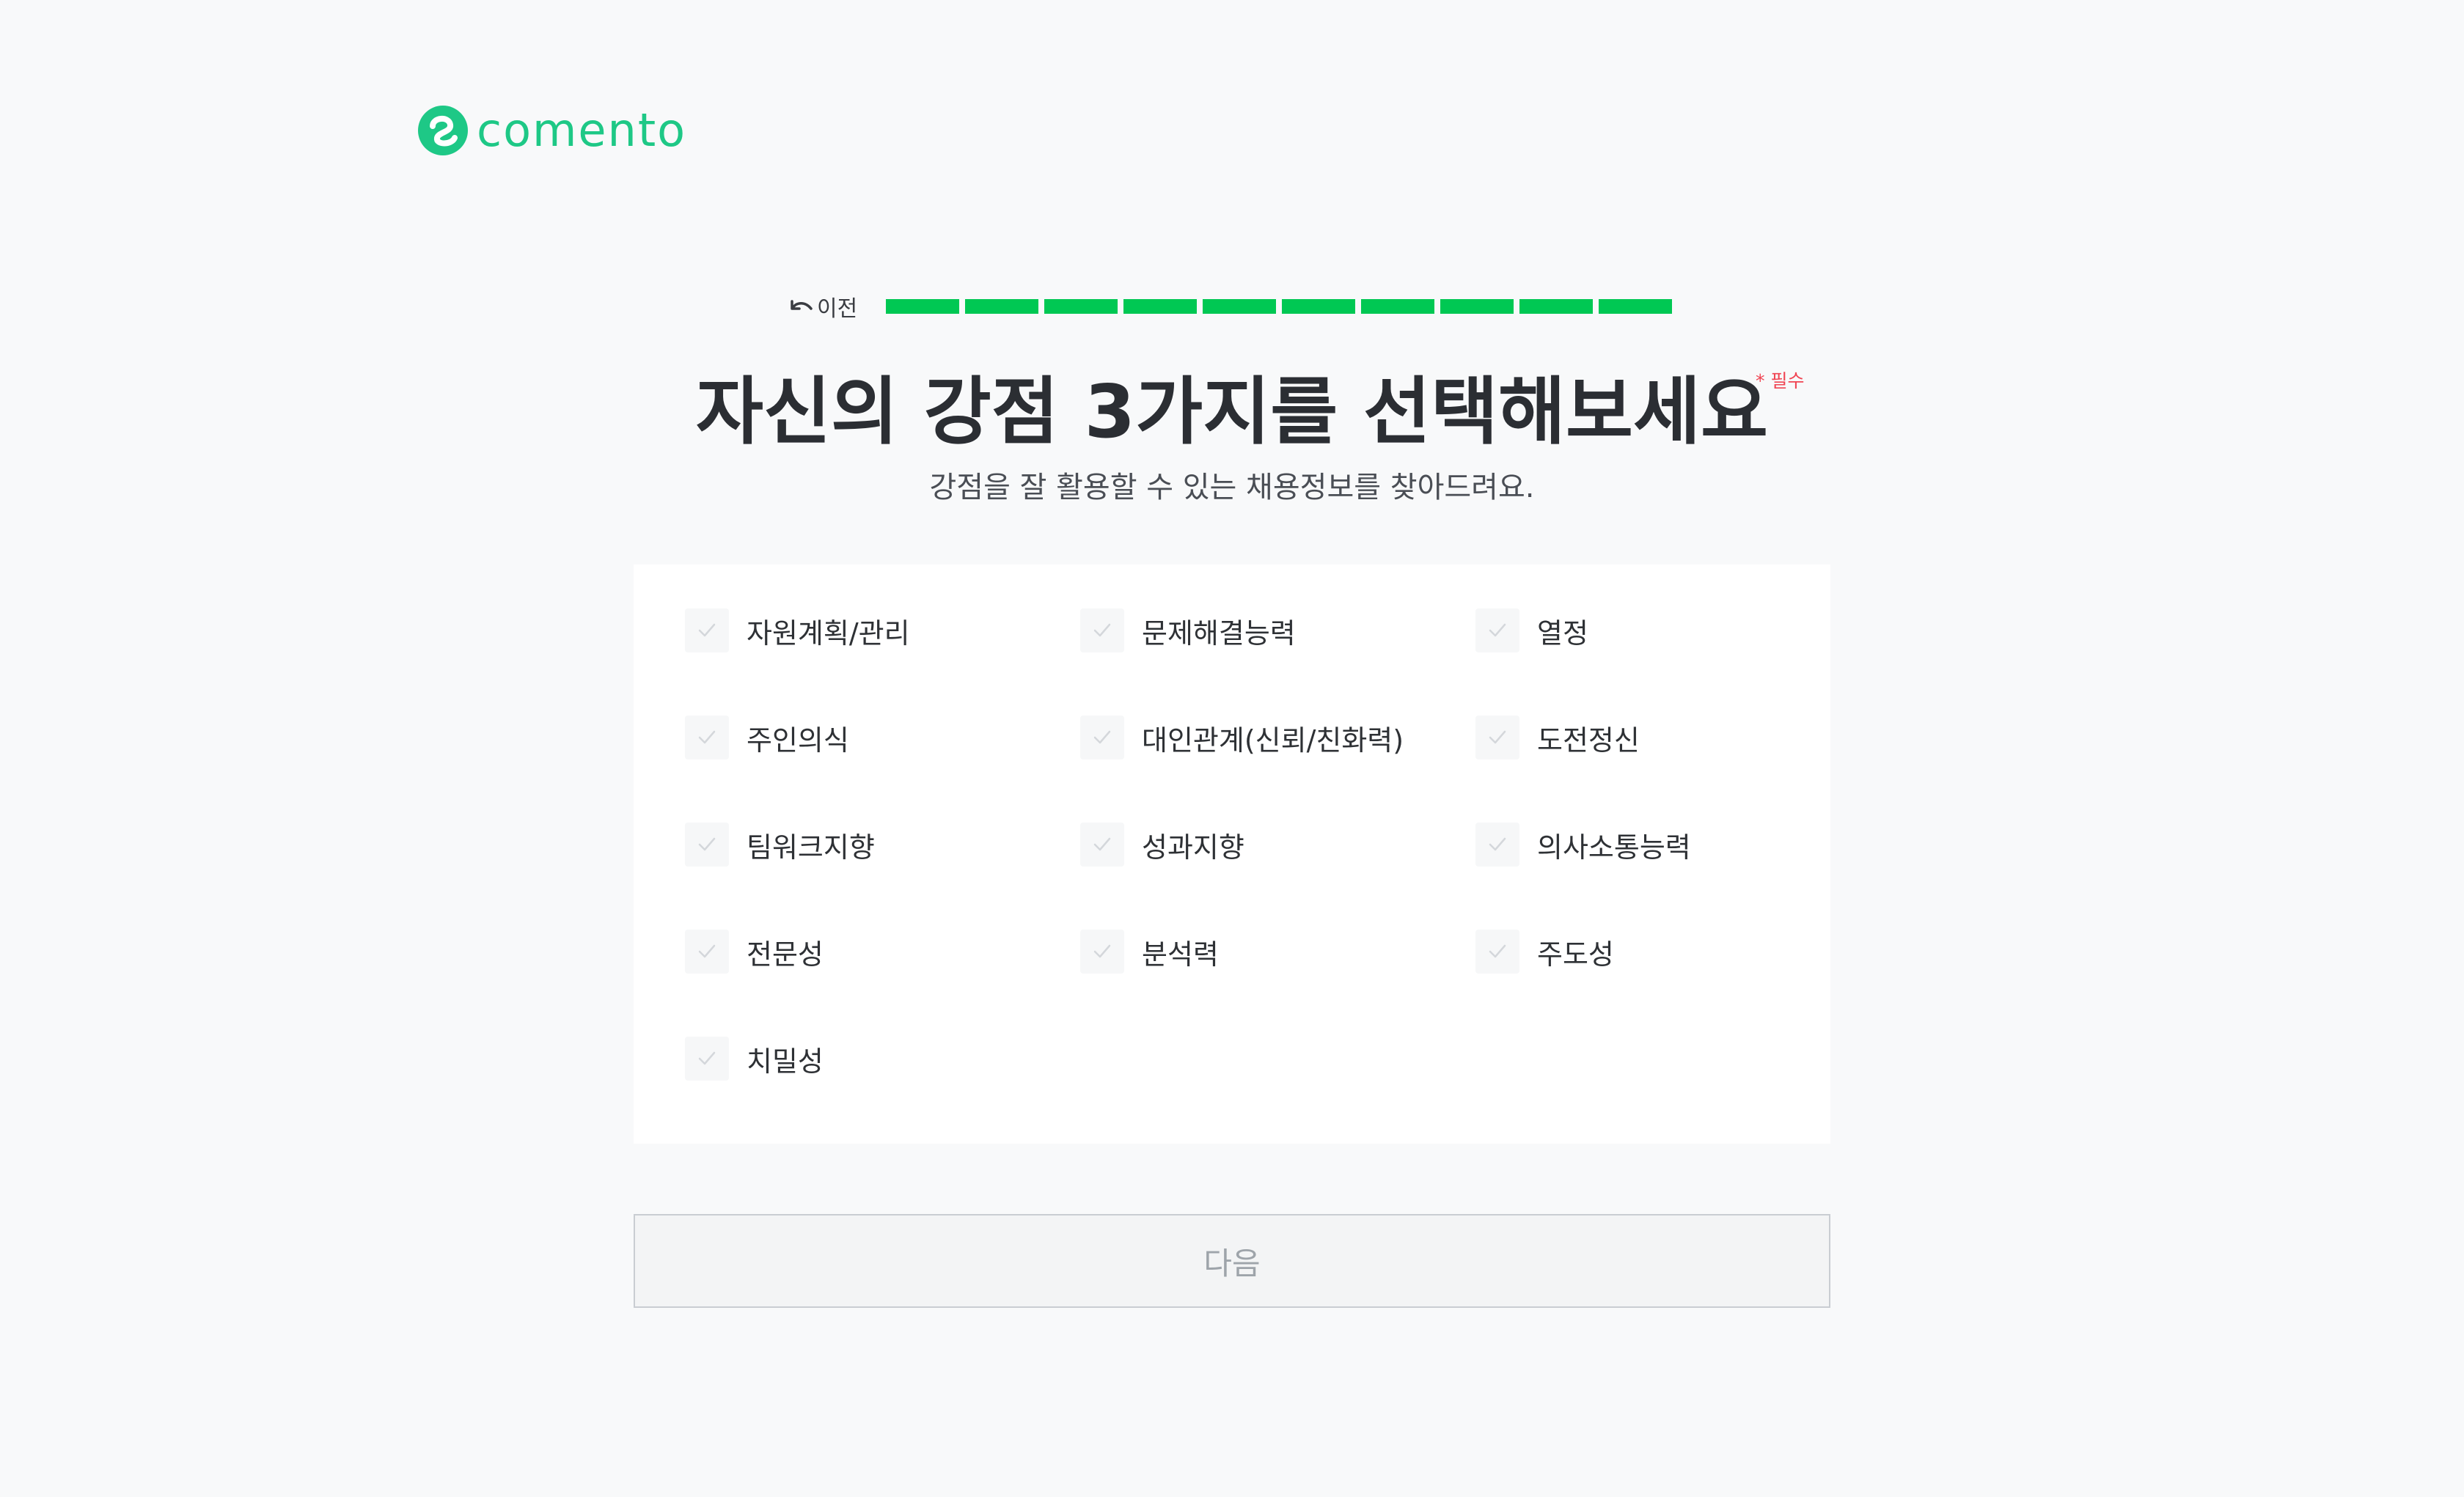 Image resolution: width=2464 pixels, height=1497 pixels. What do you see at coordinates (1232, 488) in the screenshot?
I see `page-subtitle: 강점을 잘 활용할 수 있는 채용정보를 찾아드려요.` at bounding box center [1232, 488].